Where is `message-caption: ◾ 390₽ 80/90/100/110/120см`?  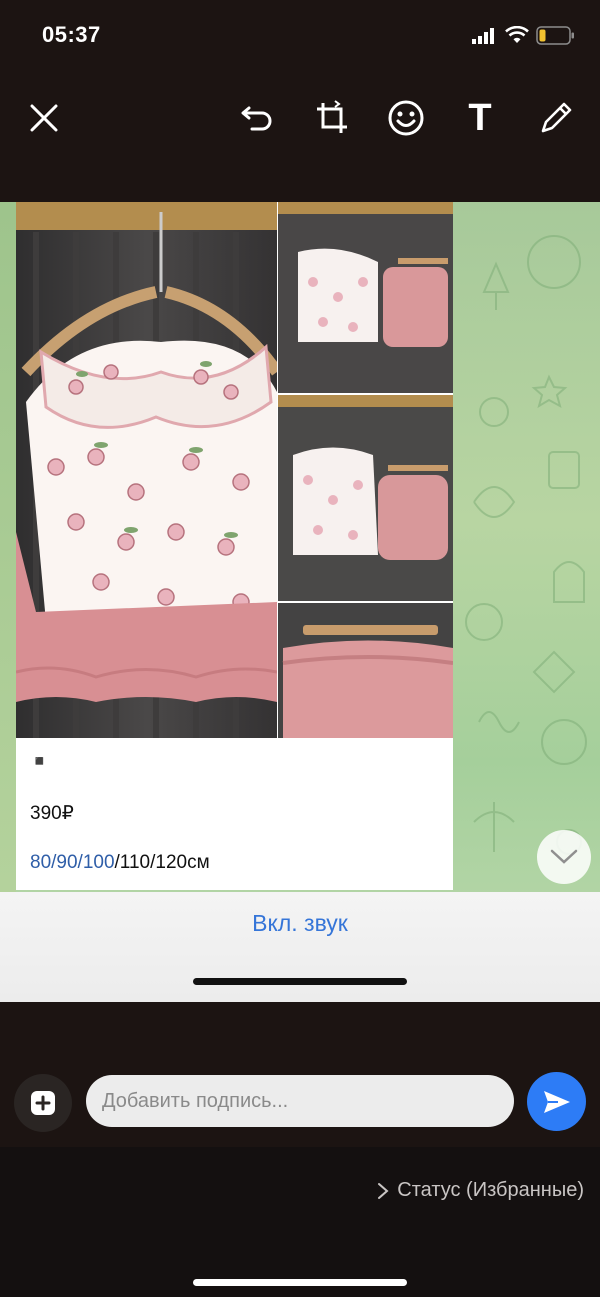 message-caption: ◾ 390₽ 80/90/100/110/120см is located at coordinates (234, 814).